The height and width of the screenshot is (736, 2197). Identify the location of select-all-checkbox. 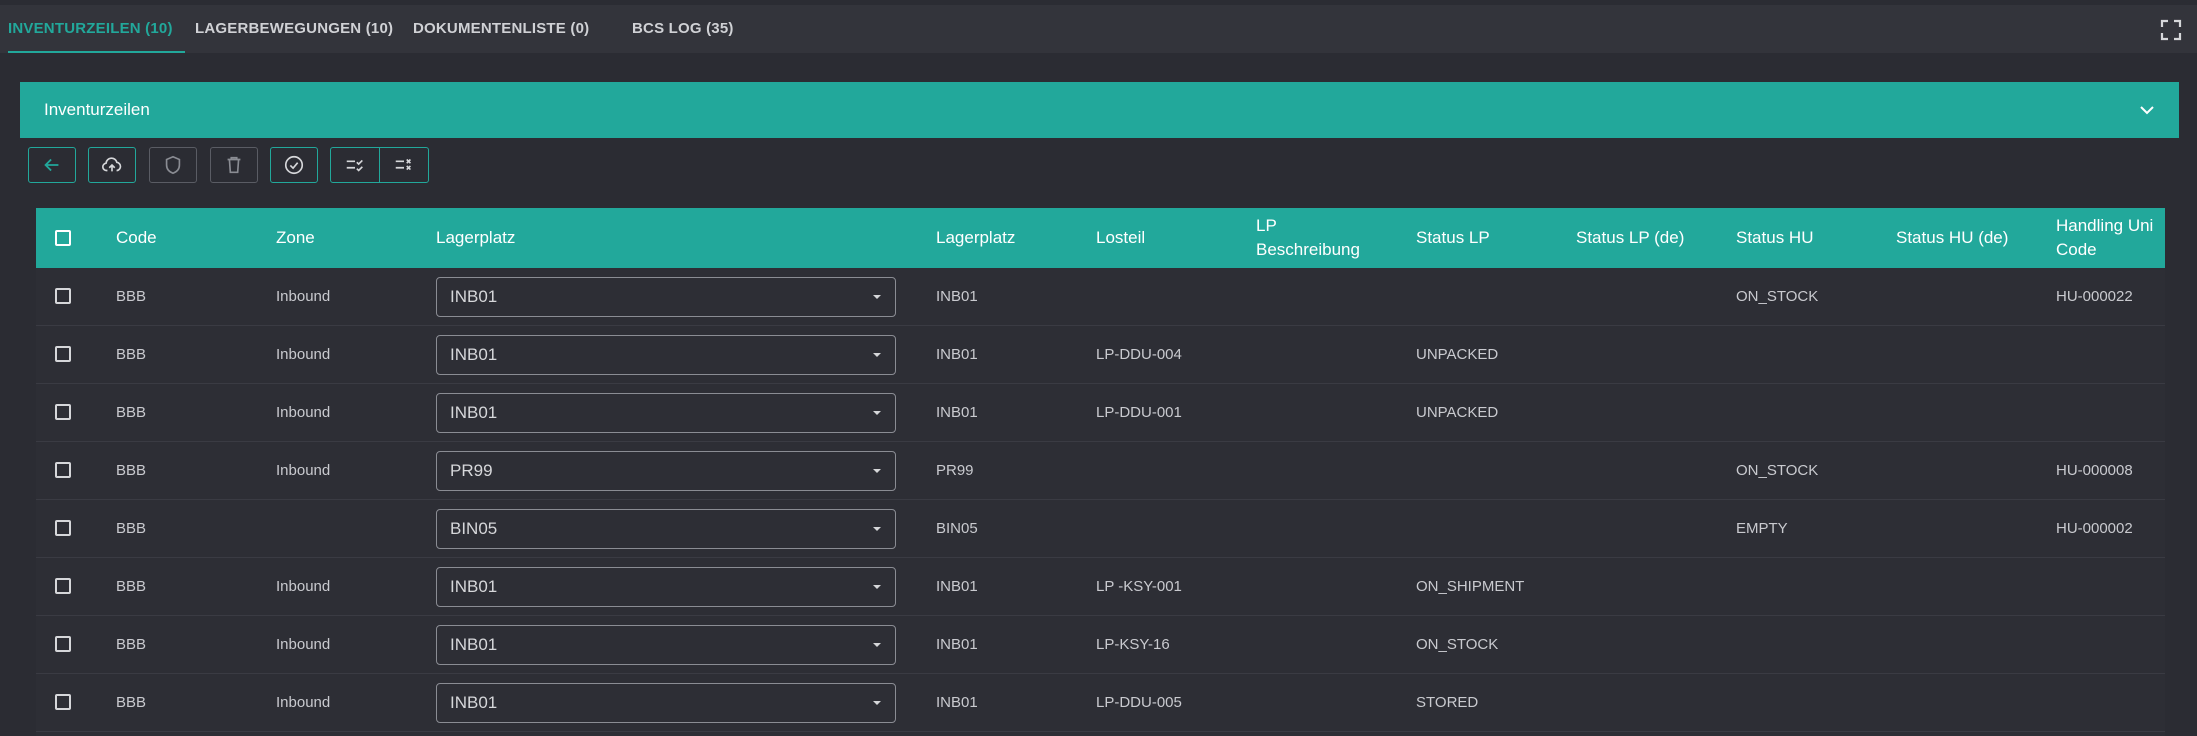
(63, 238).